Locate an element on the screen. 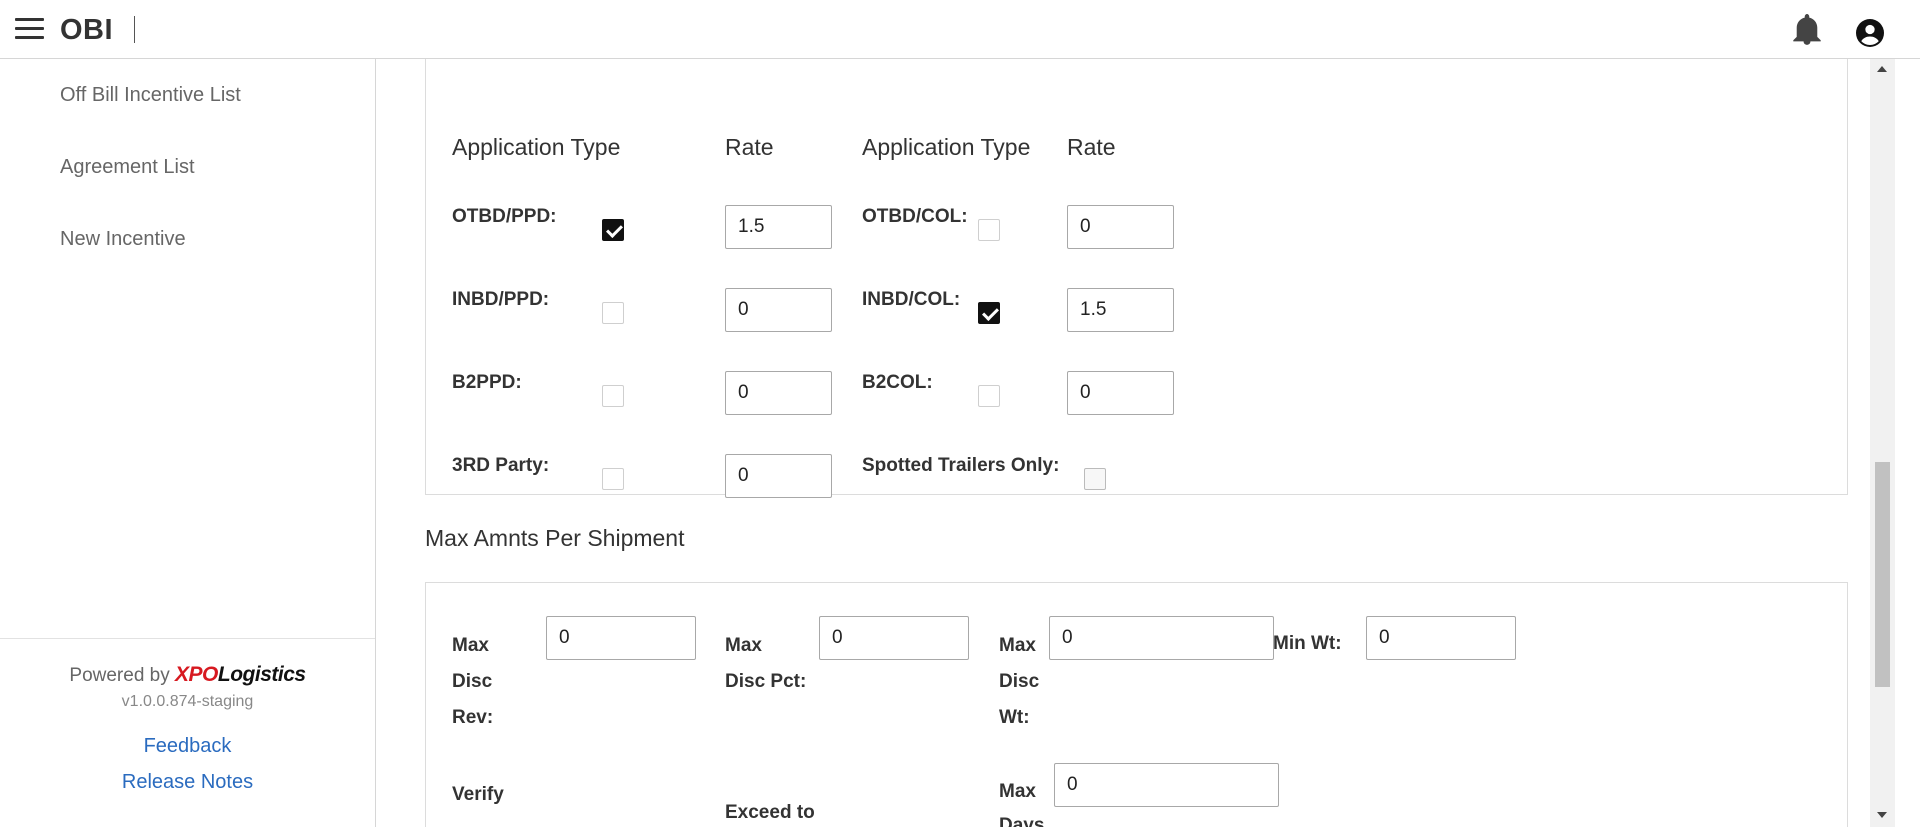 The height and width of the screenshot is (828, 1920). spotted-trailers-label: Spotted Trailers Only: is located at coordinates (961, 465).